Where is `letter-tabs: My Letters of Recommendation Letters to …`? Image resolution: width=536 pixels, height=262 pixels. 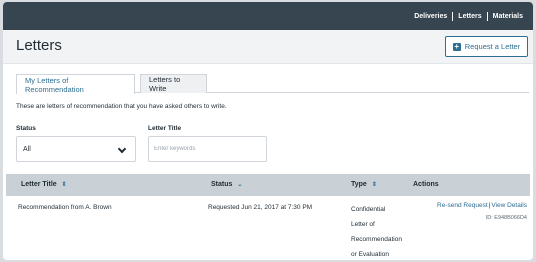 letter-tabs: My Letters of Recommendation Letters to … is located at coordinates (272, 84).